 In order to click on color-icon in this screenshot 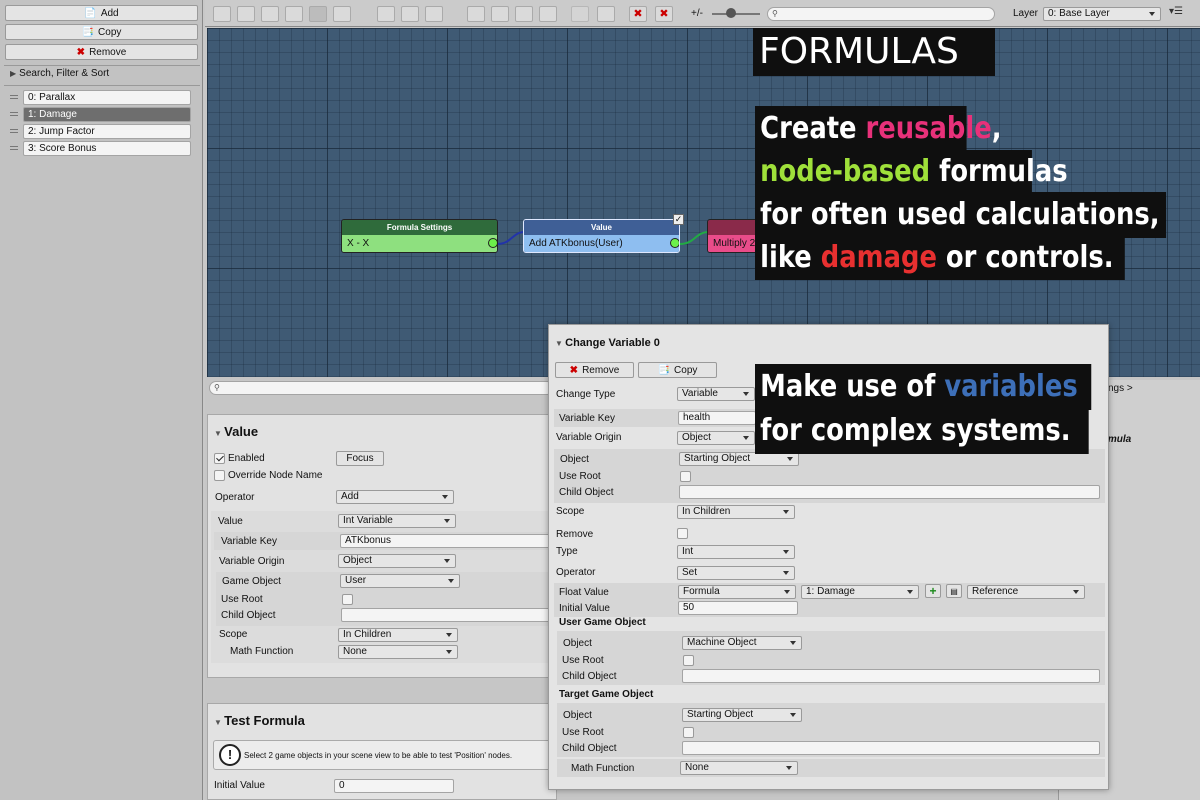, I will do `click(294, 14)`.